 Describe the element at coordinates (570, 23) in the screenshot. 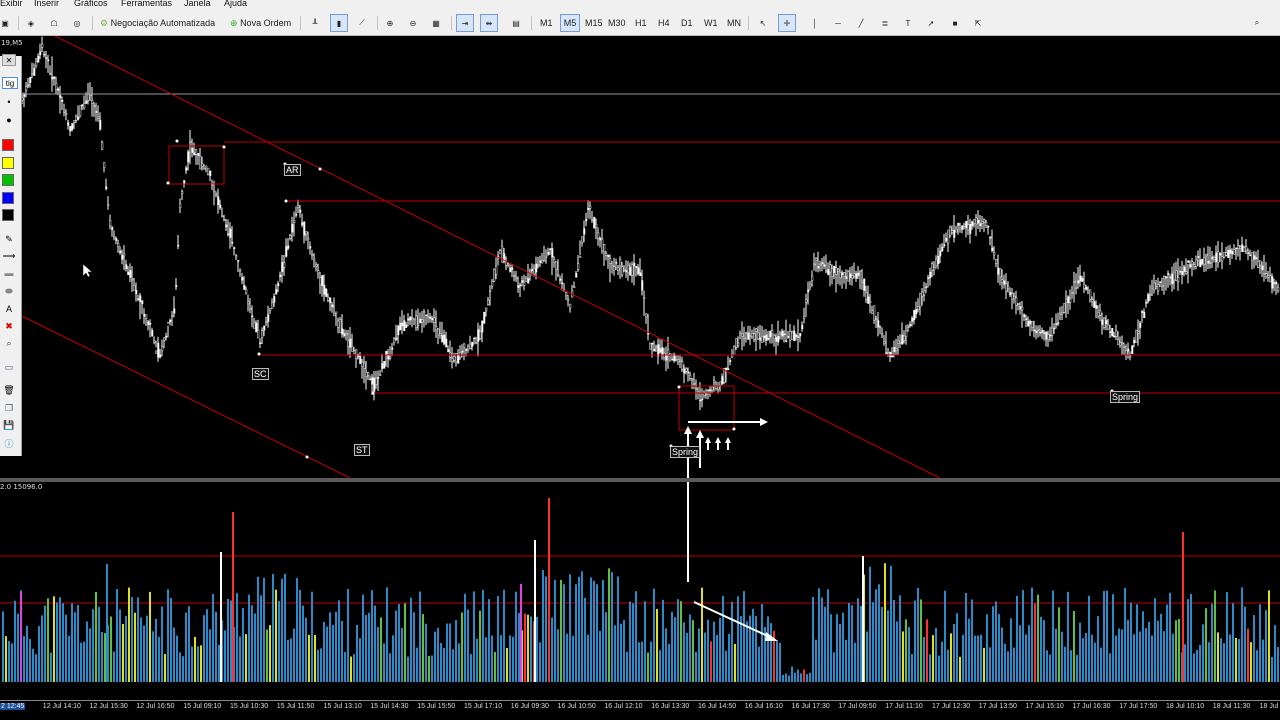

I see `timeframe-m5: M5` at that location.